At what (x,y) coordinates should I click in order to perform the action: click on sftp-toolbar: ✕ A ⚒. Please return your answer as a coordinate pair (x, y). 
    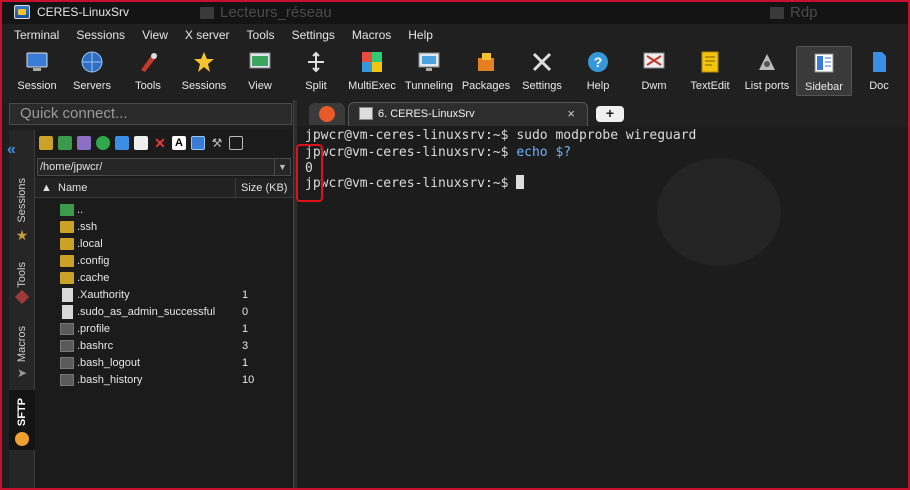
    Looking at the image, I should click on (164, 143).